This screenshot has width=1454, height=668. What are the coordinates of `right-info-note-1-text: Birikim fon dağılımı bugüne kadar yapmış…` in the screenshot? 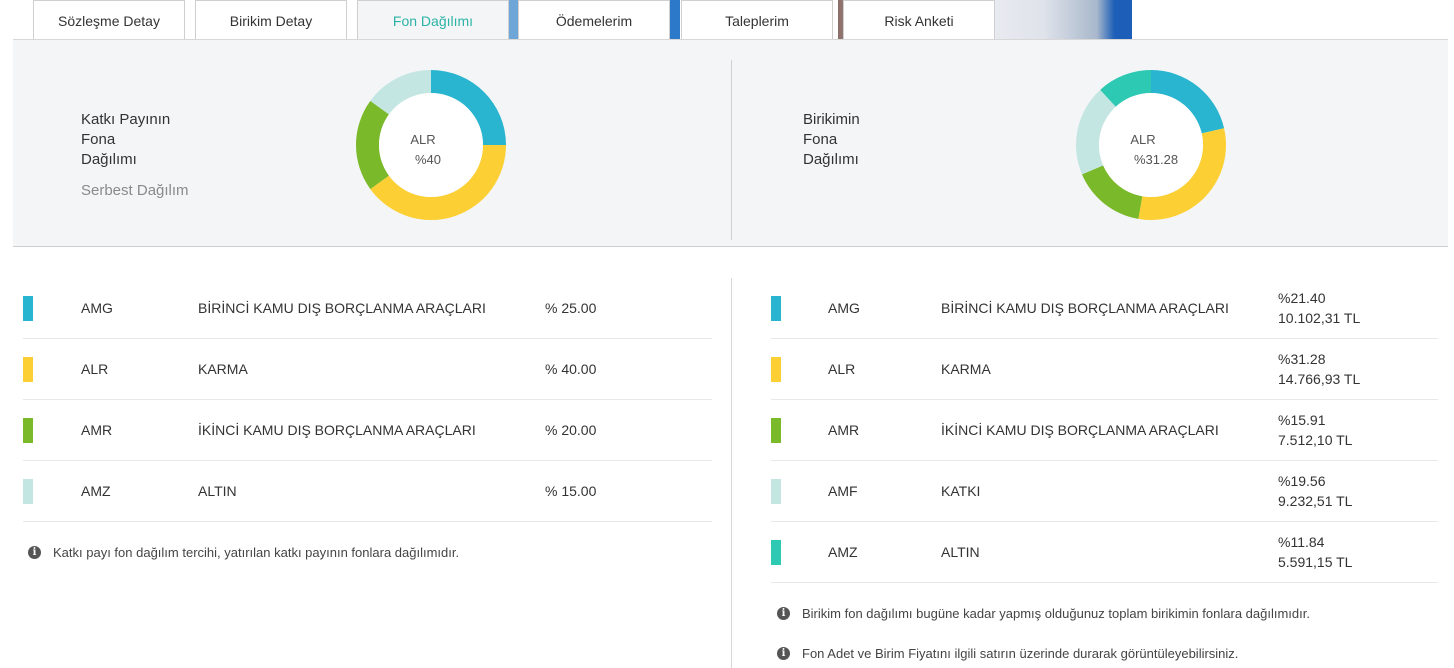 It's located at (1056, 613).